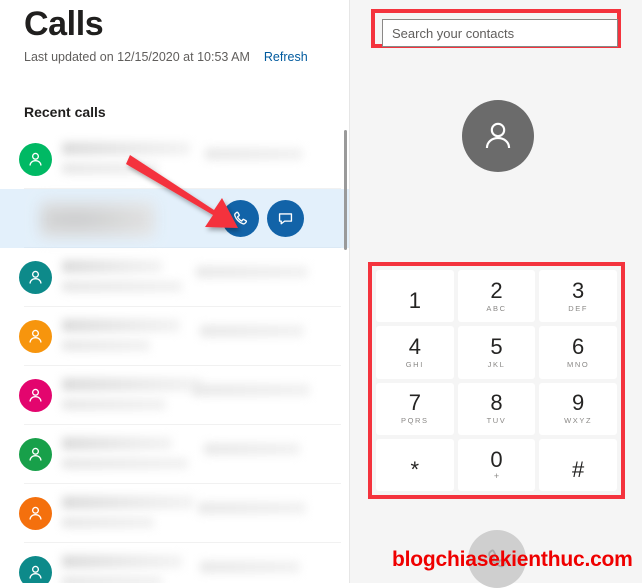 The image size is (642, 588). Describe the element at coordinates (578, 308) in the screenshot. I see `dialpad-key-letters: DEF` at that location.